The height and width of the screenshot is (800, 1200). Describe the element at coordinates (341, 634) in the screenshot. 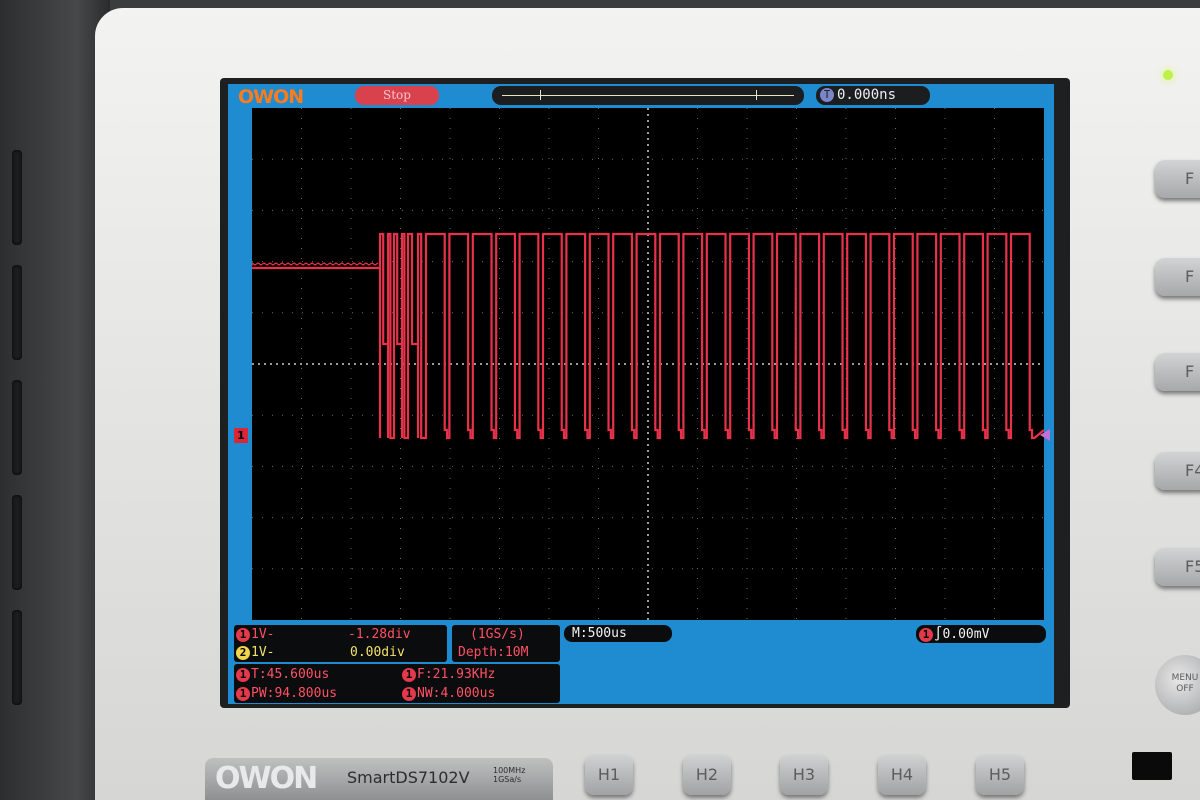

I see `ch1-row: 1 1V- -1.28div` at that location.